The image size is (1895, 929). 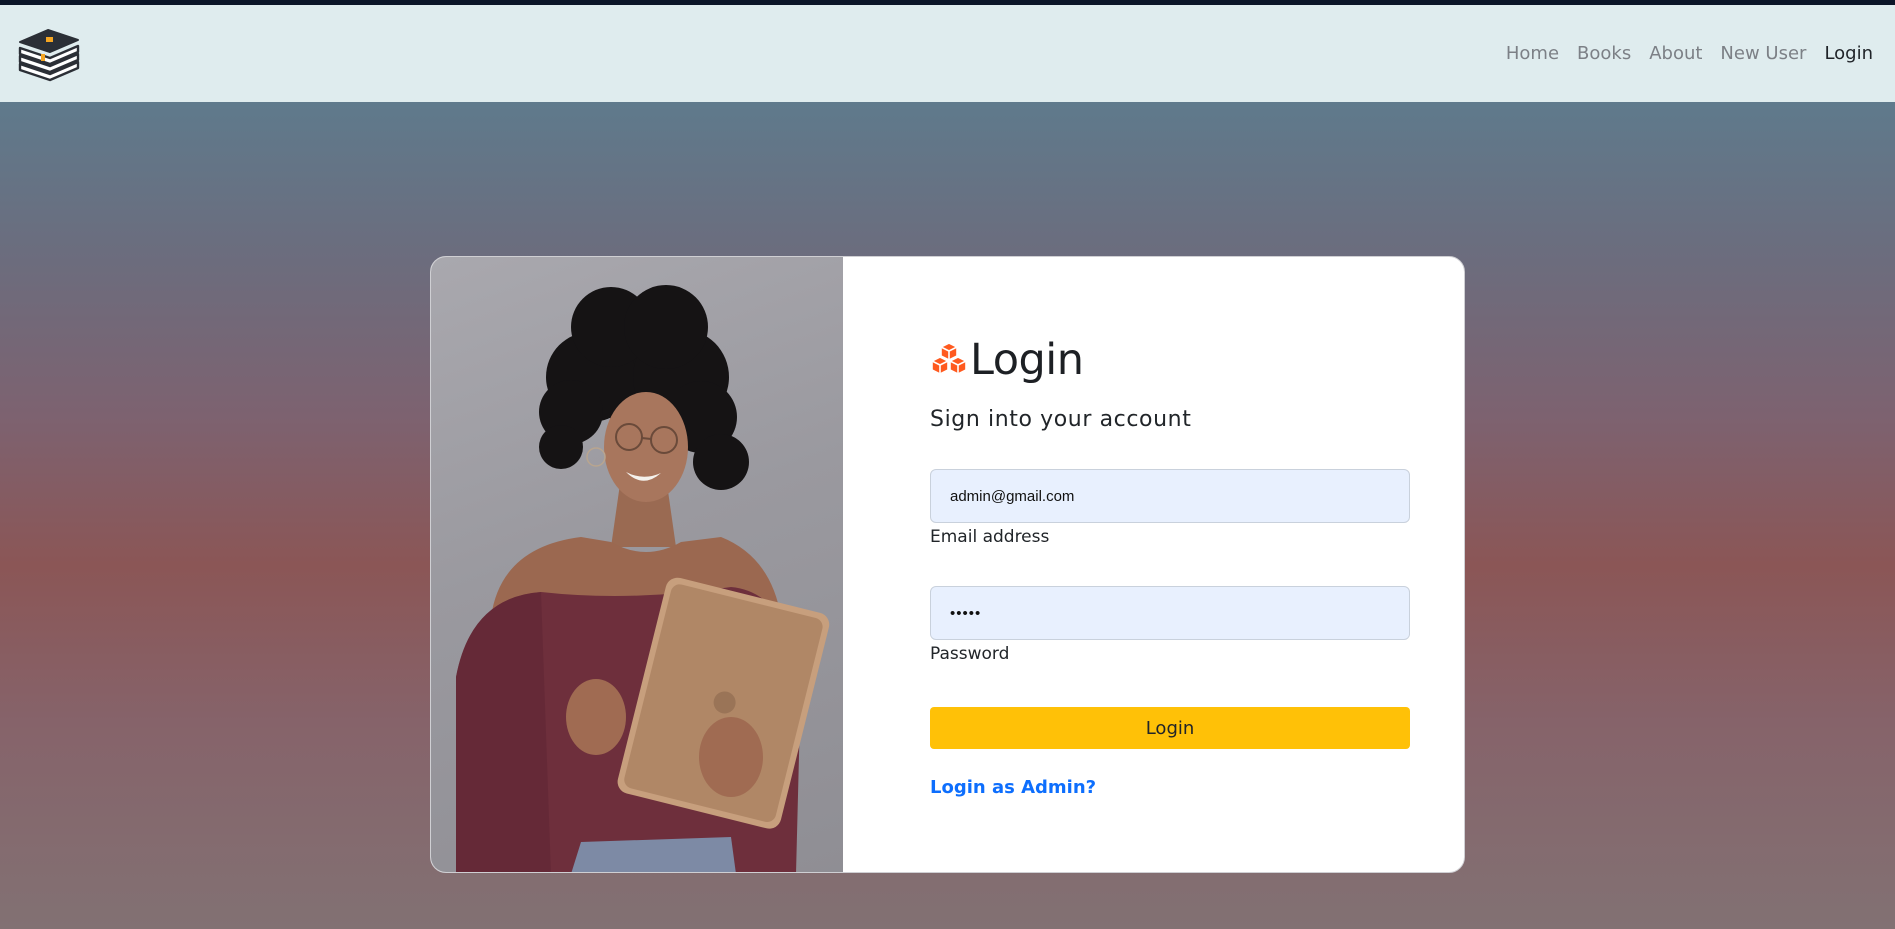 I want to click on navbar: Home Books About New User Login, so click(x=947, y=53).